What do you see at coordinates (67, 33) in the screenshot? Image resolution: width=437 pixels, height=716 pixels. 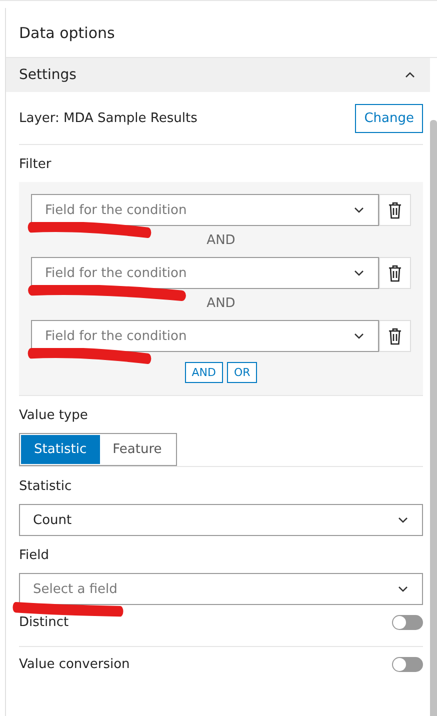 I see `panel-title: Data options` at bounding box center [67, 33].